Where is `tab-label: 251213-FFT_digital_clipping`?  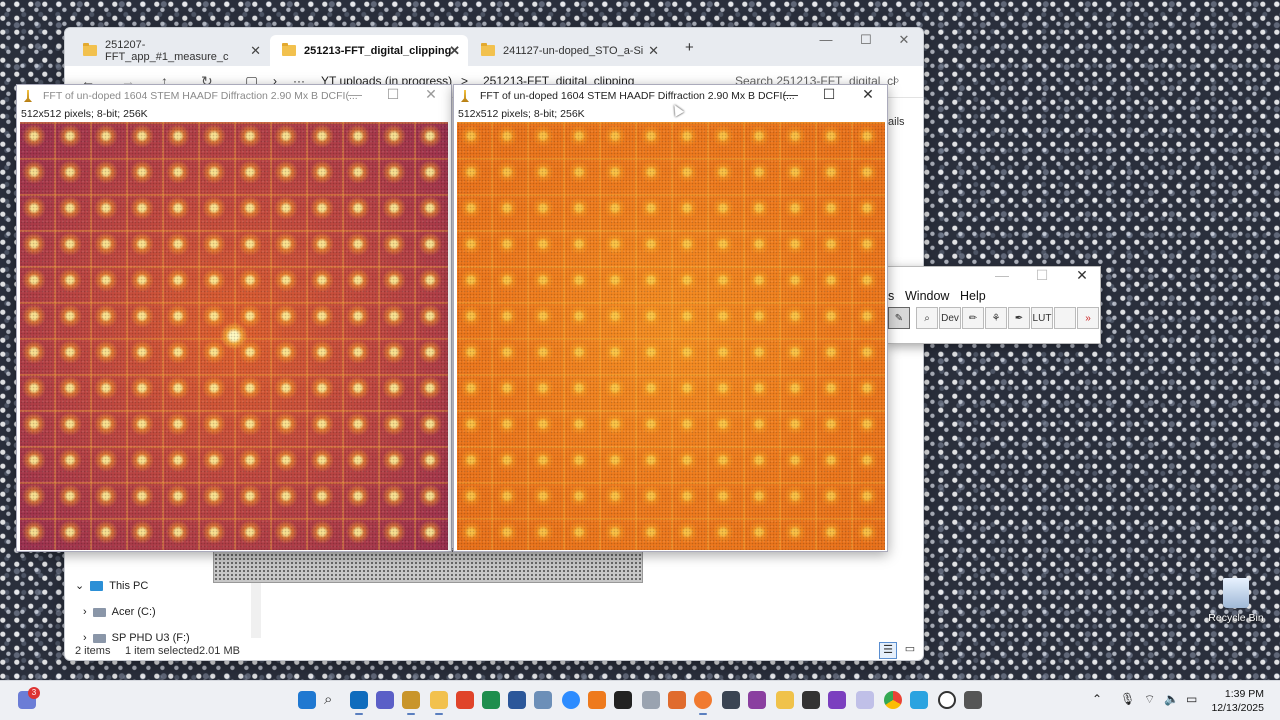 tab-label: 251213-FFT_digital_clipping is located at coordinates (378, 50).